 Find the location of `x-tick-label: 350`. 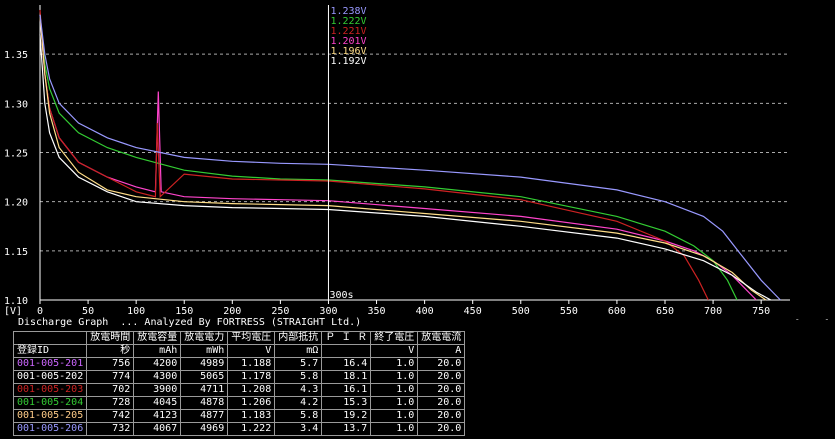

x-tick-label: 350 is located at coordinates (377, 311).